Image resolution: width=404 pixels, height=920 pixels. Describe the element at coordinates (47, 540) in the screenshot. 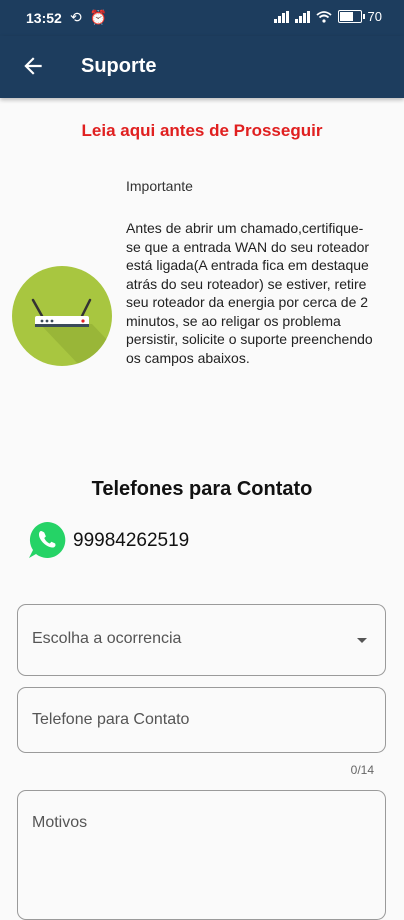

I see `whatsapp-icon` at that location.